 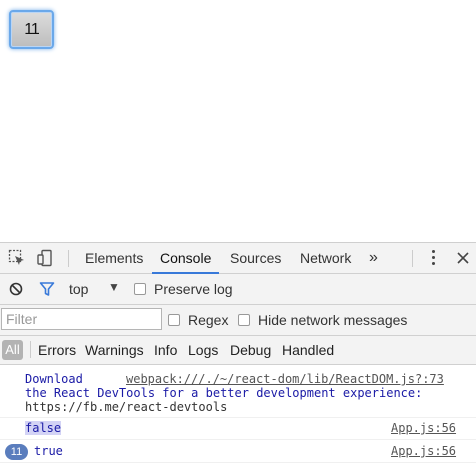 What do you see at coordinates (308, 350) in the screenshot?
I see `level-handled: Handled` at bounding box center [308, 350].